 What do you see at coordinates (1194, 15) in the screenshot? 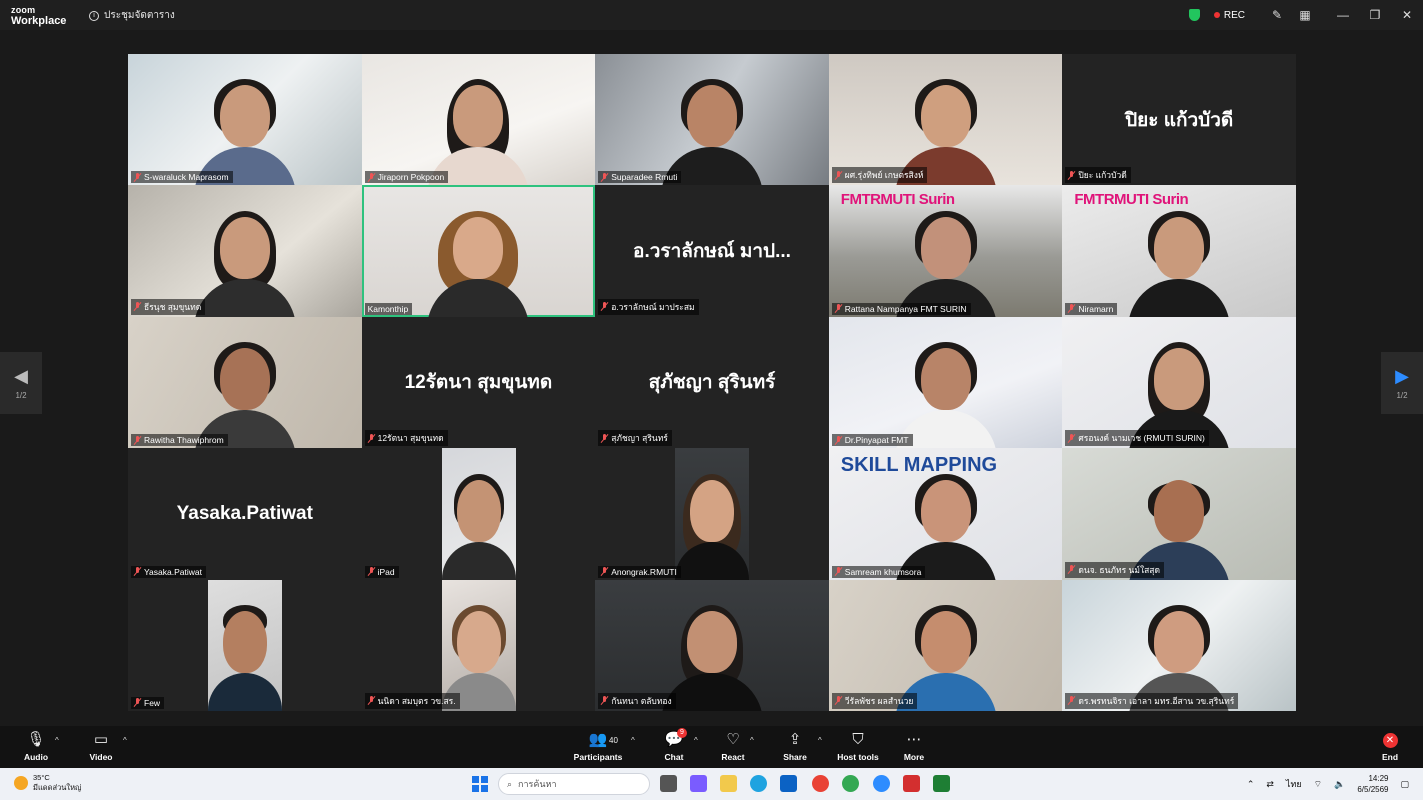
I see `security-shield-icon` at bounding box center [1194, 15].